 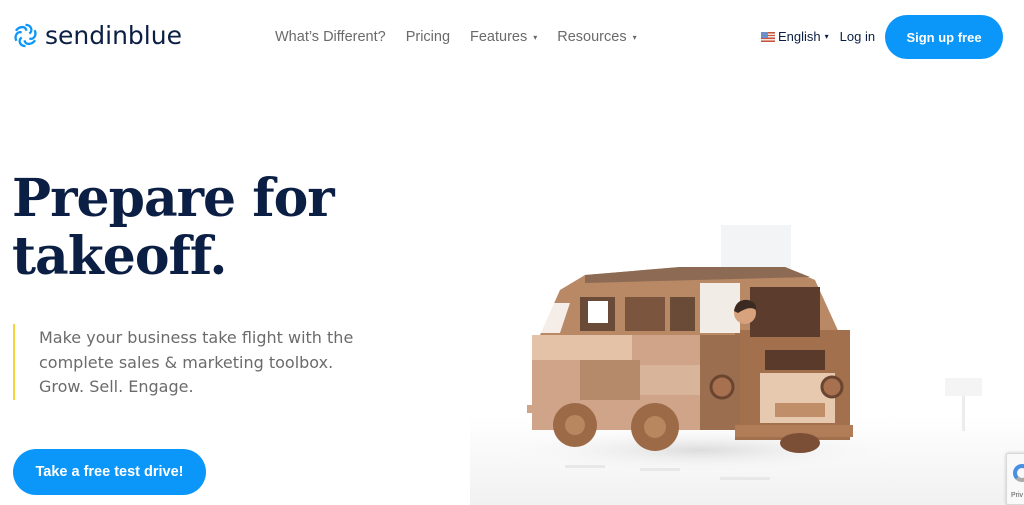 I want to click on signup-button: Sign up free, so click(x=944, y=37).